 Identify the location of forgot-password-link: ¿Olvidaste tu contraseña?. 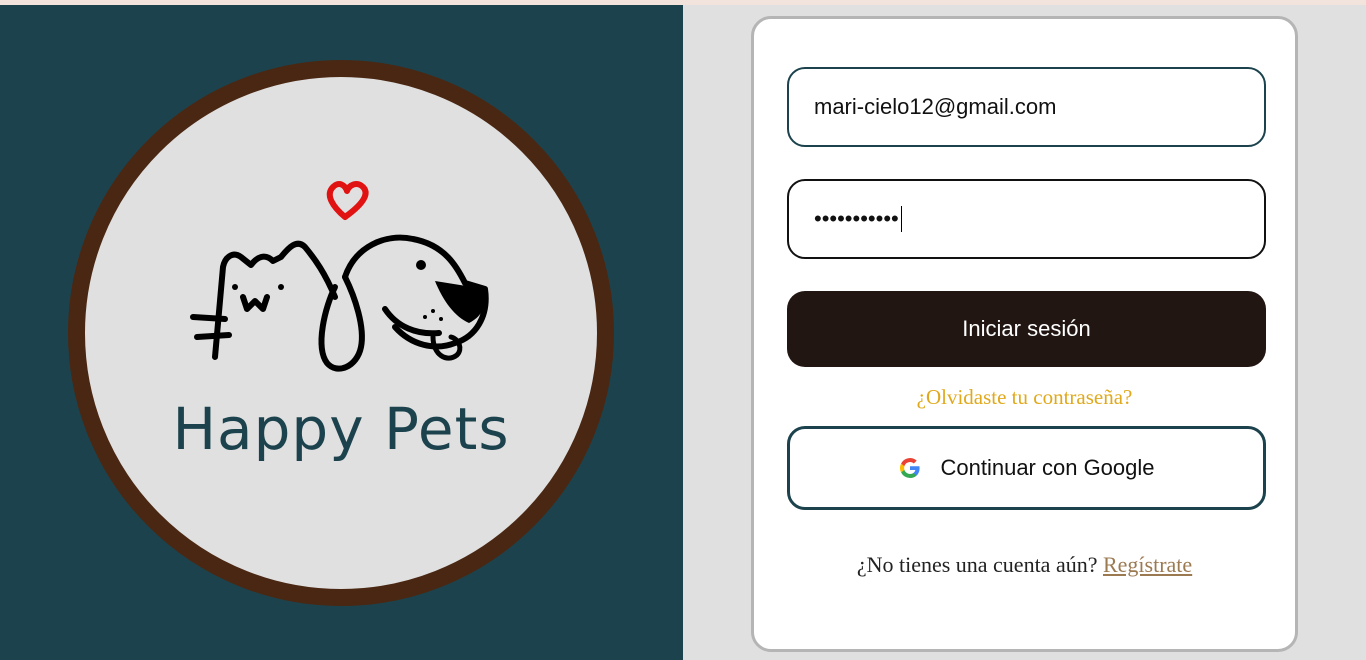
(1024, 397).